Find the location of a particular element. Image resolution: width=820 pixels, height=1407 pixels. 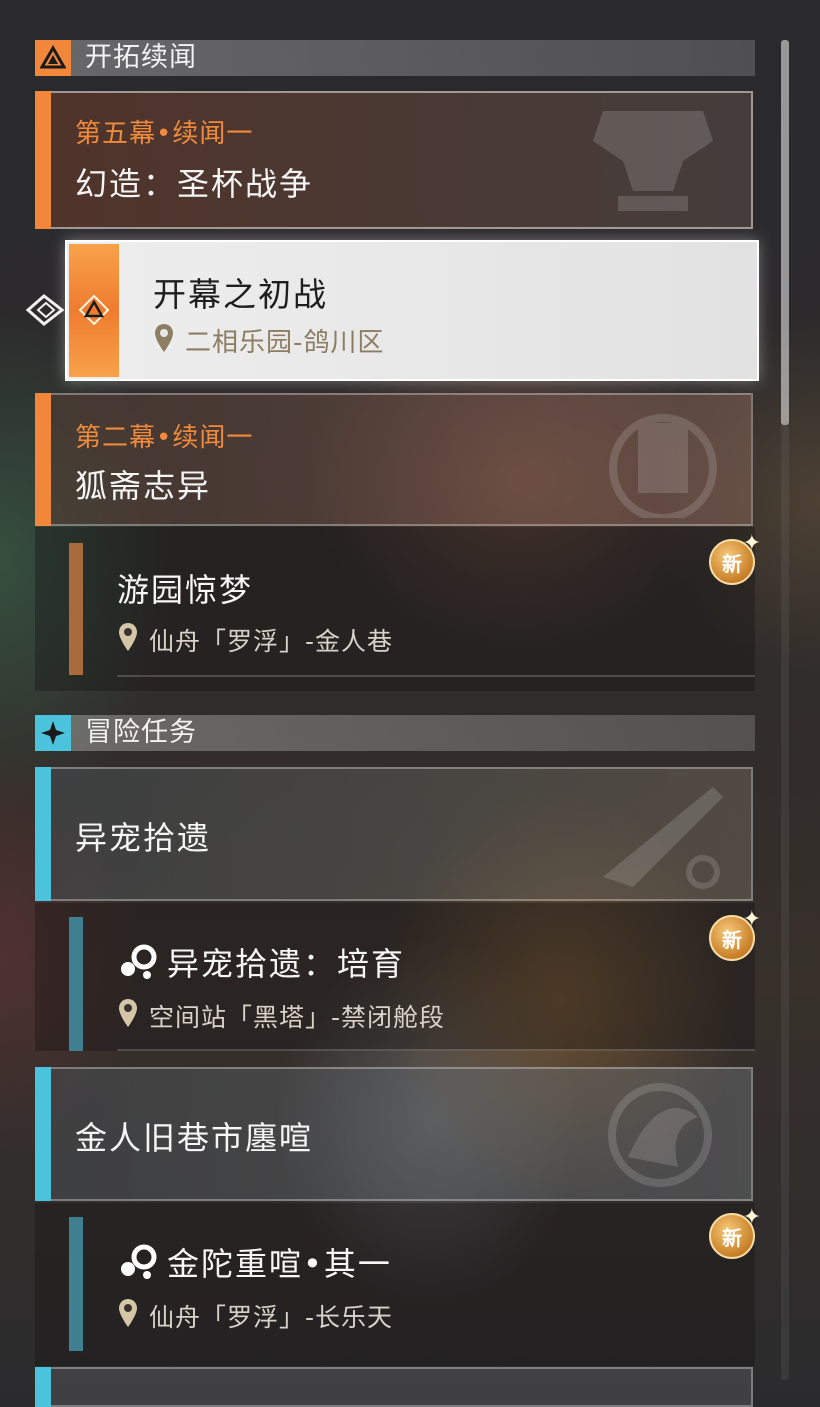

grail-emblem-icon is located at coordinates (653, 161).